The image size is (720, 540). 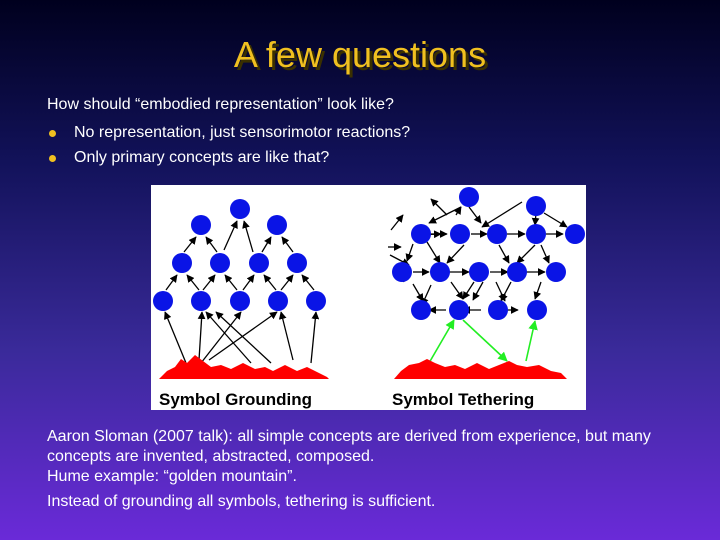 I want to click on tethering-arrows, so click(x=478, y=256).